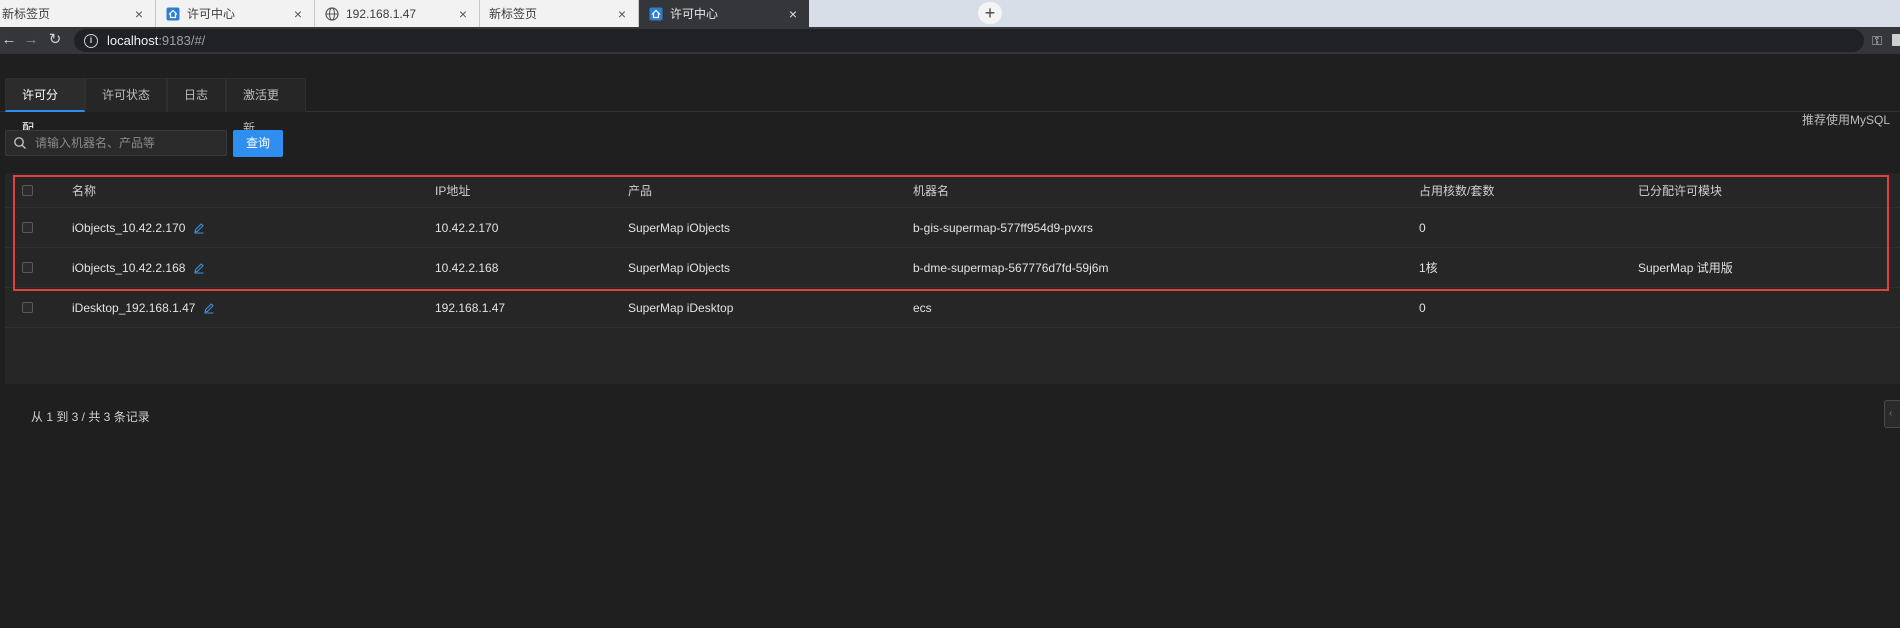  What do you see at coordinates (969, 40) in the screenshot?
I see `address-bar: i localhost :9183/#/` at bounding box center [969, 40].